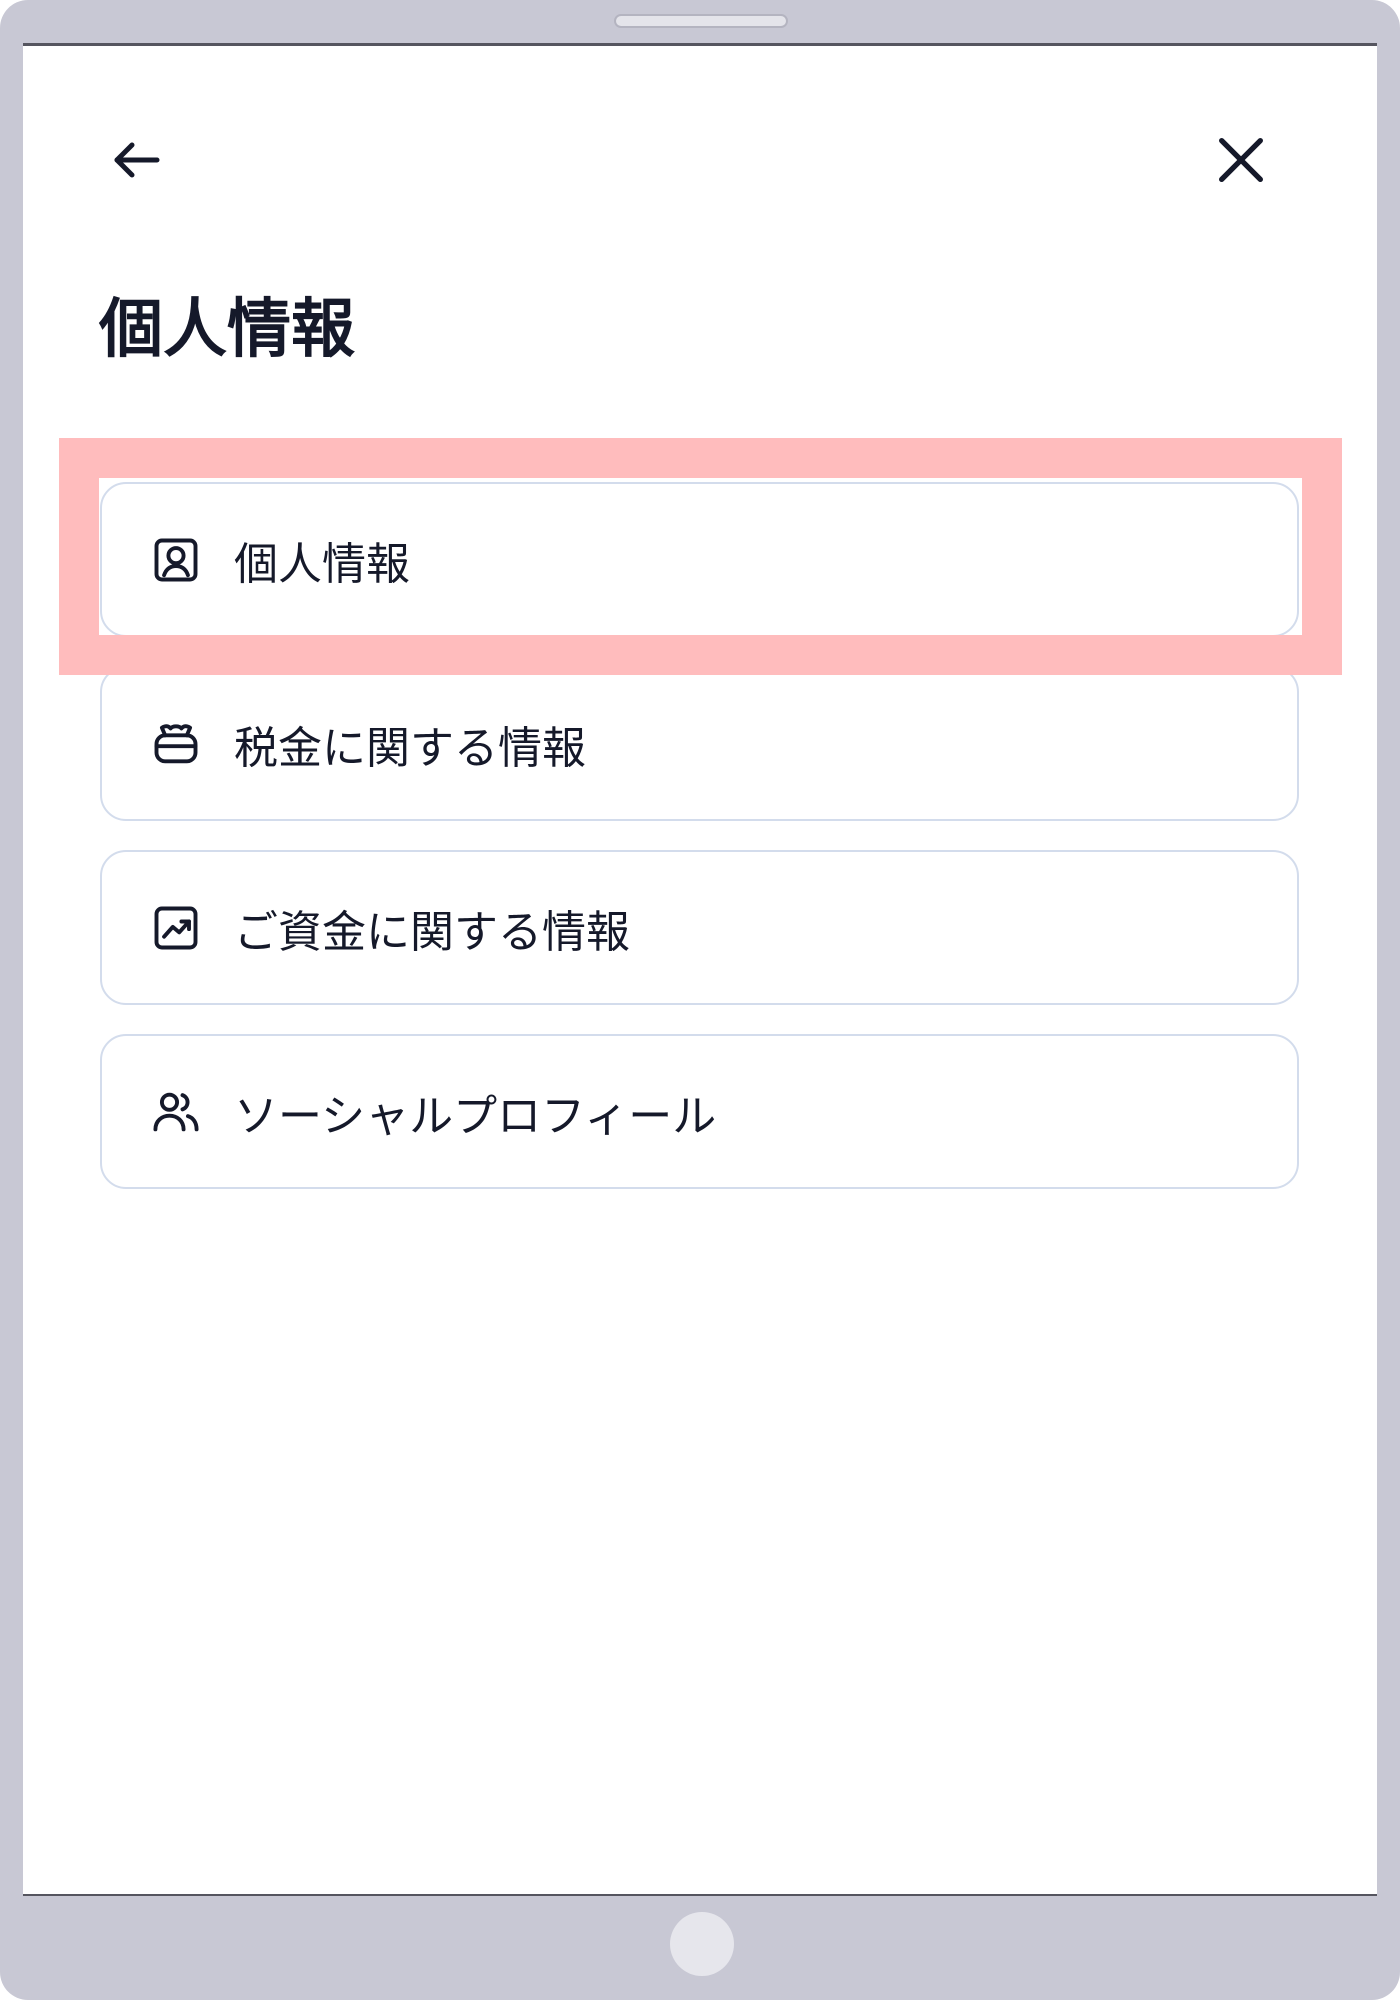 The height and width of the screenshot is (2000, 1400). Describe the element at coordinates (699, 927) in the screenshot. I see `menu-item-financial-info: ご資金に関する情報` at that location.